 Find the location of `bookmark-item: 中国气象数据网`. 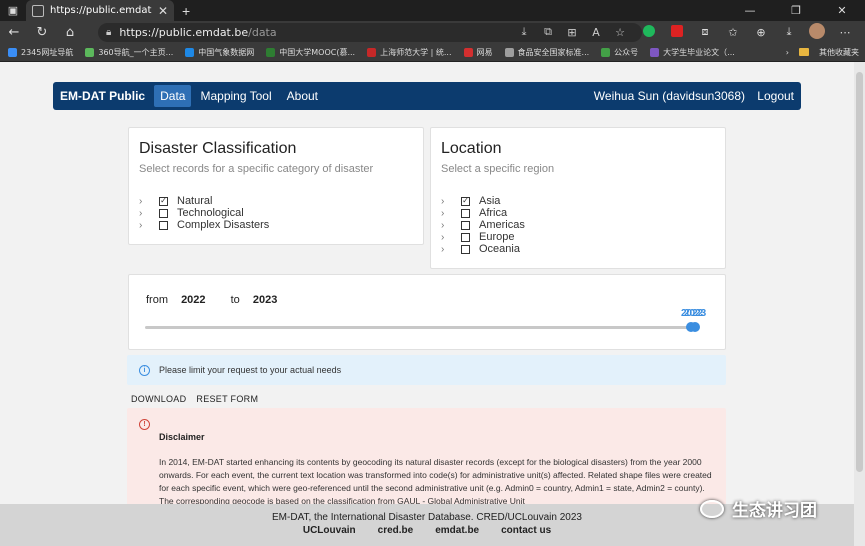

bookmark-item: 中国气象数据网 is located at coordinates (219, 52).